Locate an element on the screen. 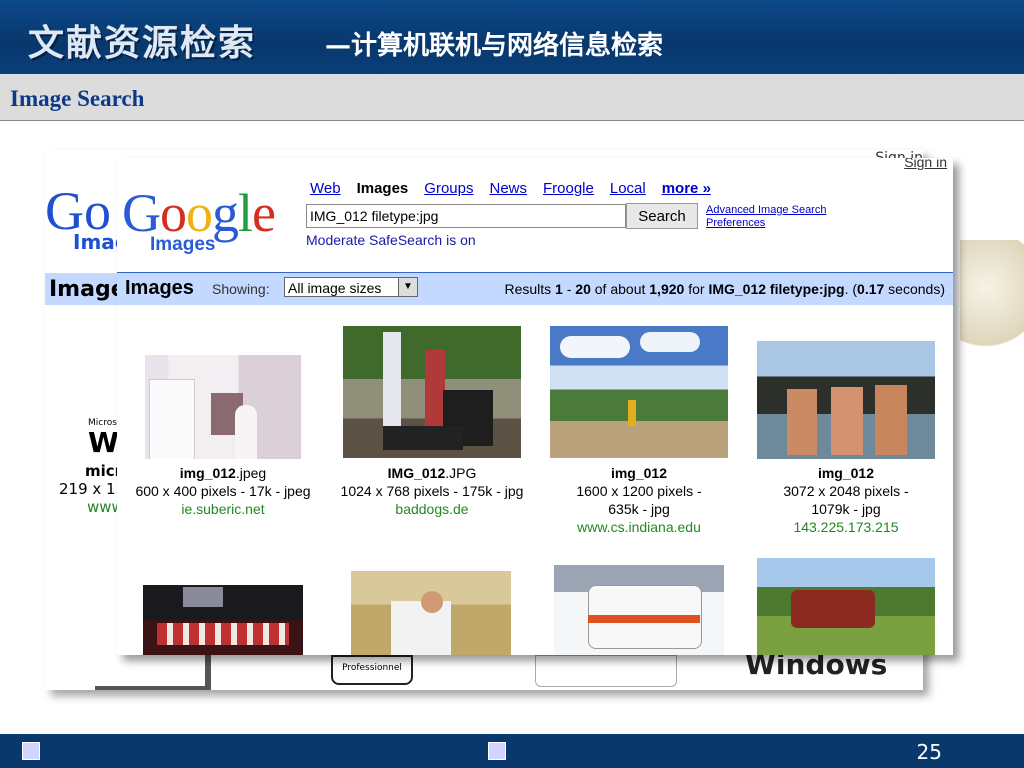 The width and height of the screenshot is (1024, 768). result-dims-1: 600 x 400 pixels - 17k - jpeg is located at coordinates (223, 491).